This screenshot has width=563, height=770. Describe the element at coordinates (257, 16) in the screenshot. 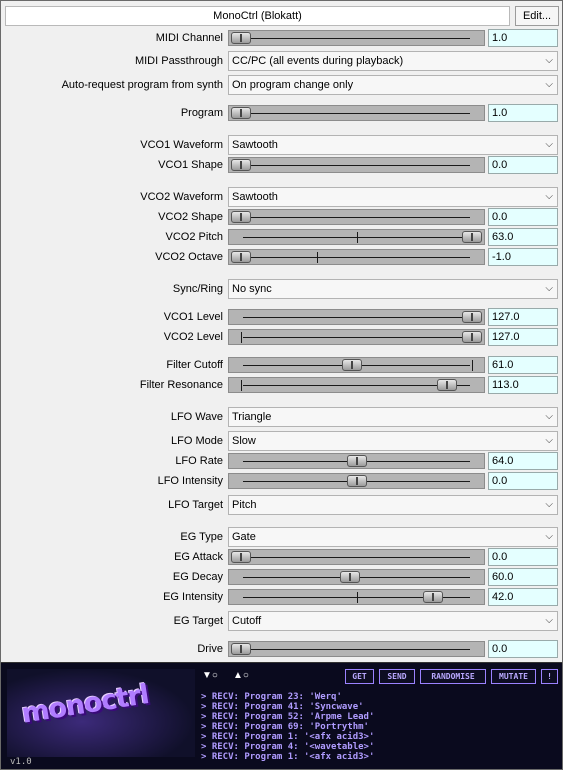

I see `window-title: MonoCtrl (Blokatt)` at that location.